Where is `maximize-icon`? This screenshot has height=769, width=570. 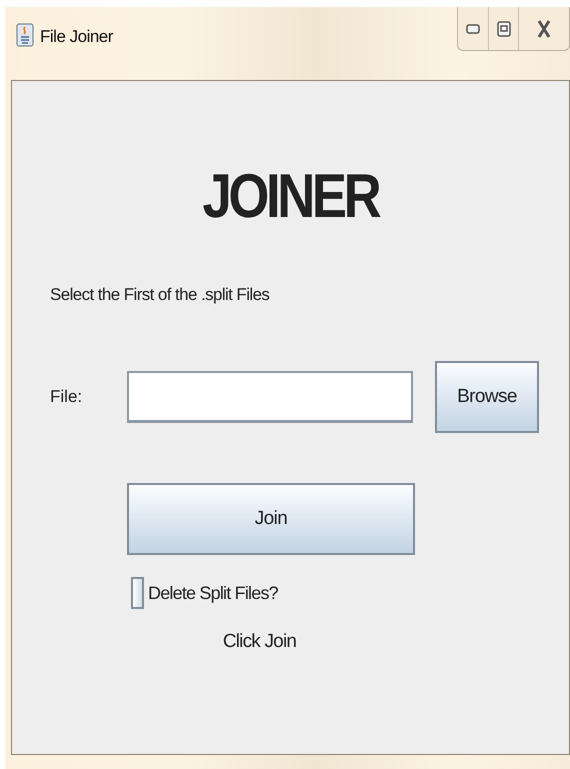
maximize-icon is located at coordinates (503, 28).